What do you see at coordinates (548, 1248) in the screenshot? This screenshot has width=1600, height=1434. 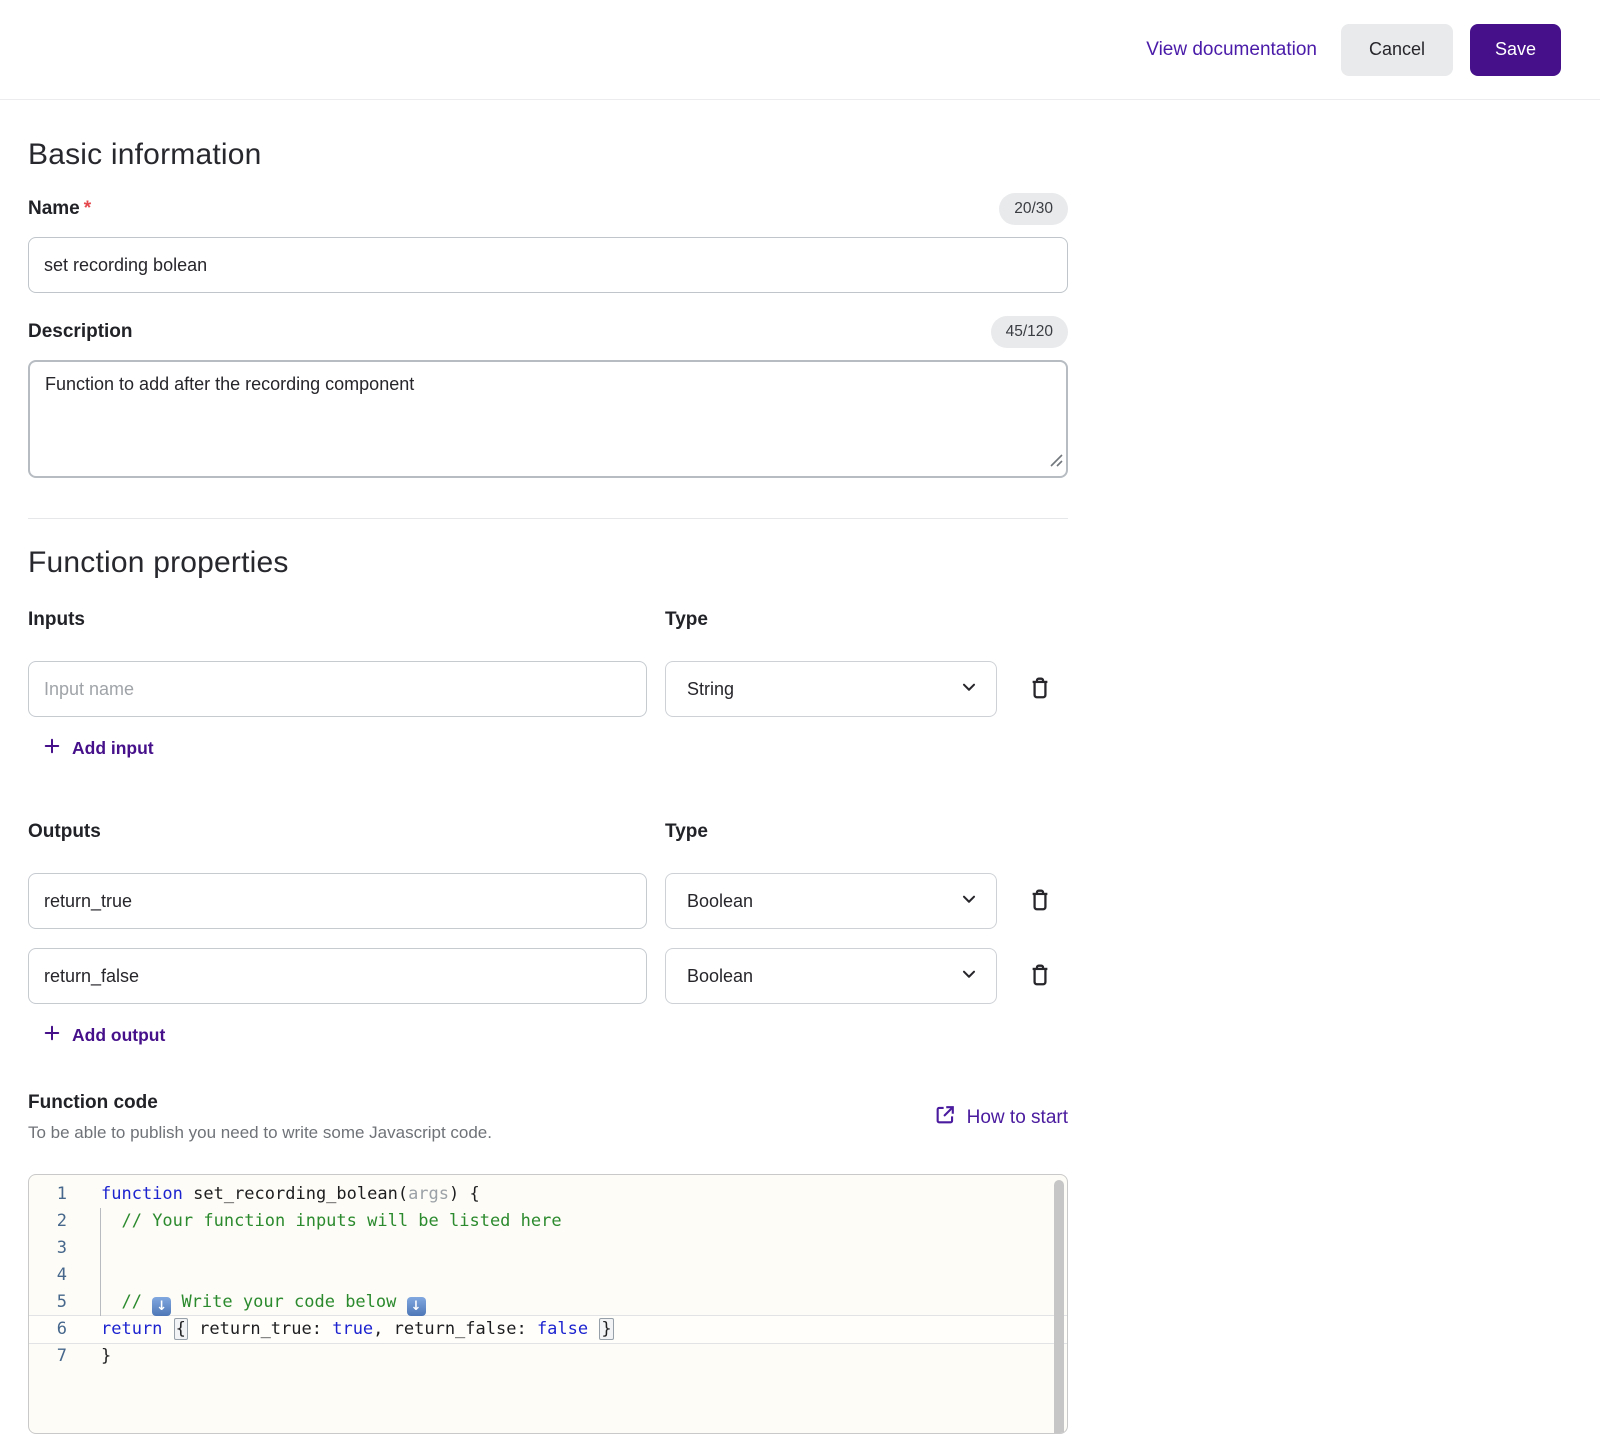 I see `code-line: 3` at bounding box center [548, 1248].